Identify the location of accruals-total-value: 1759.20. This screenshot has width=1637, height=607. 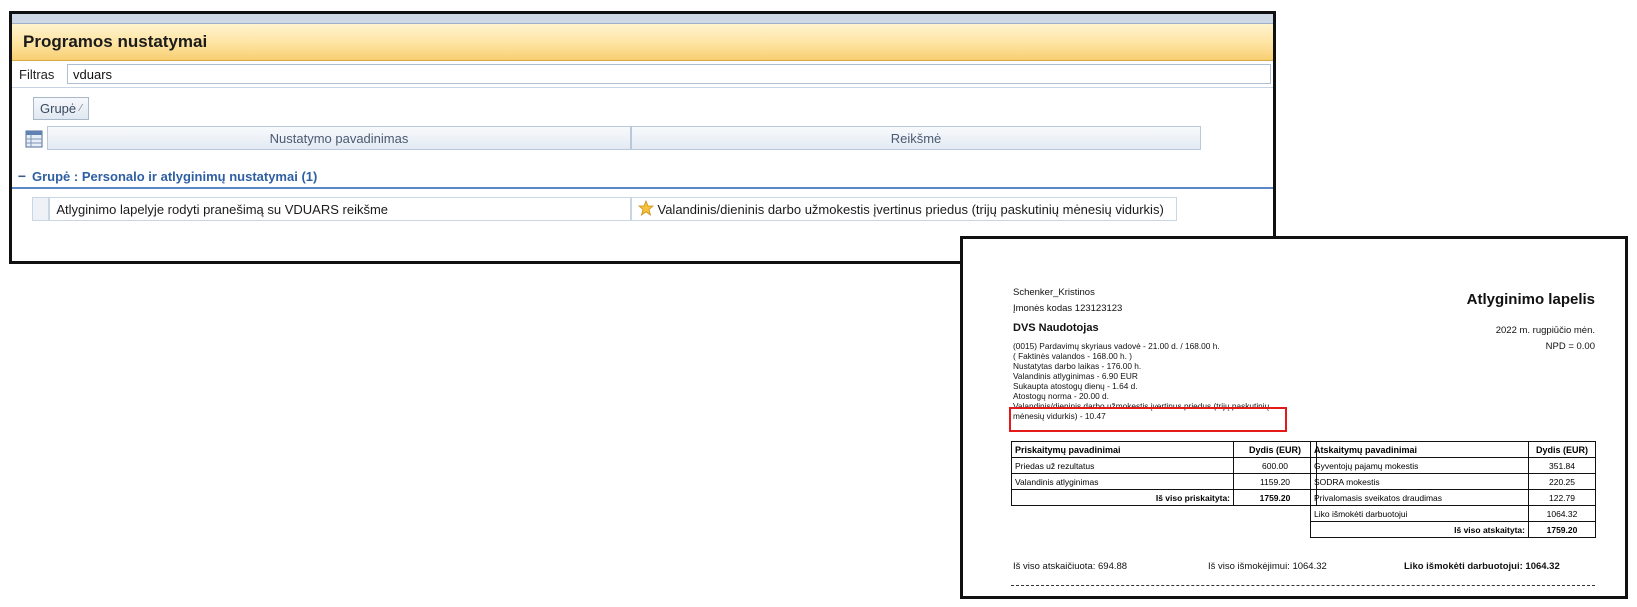
(1275, 497).